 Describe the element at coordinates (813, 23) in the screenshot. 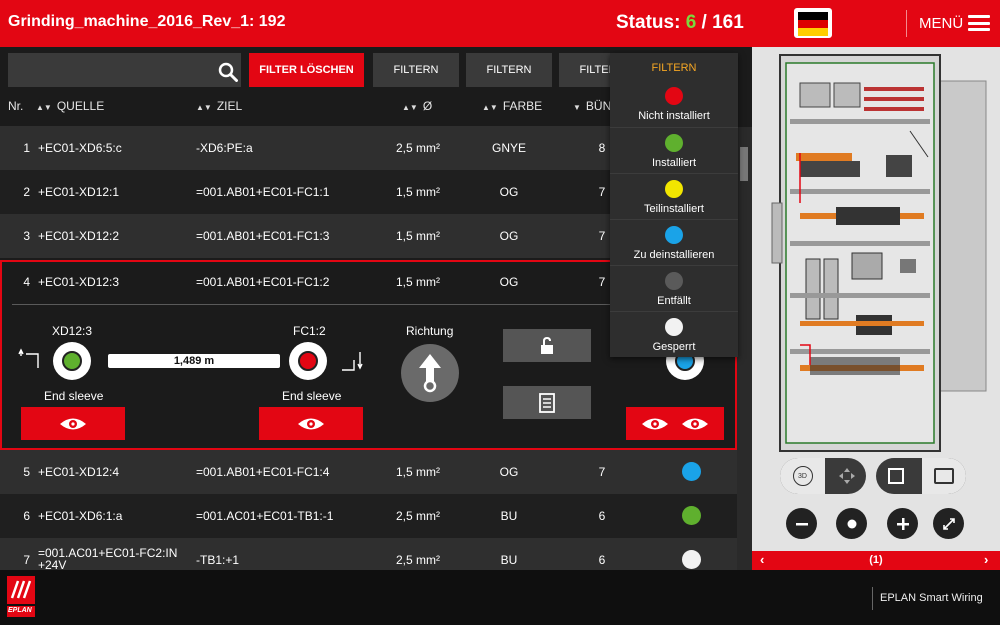

I see `language-german-flag-icon` at that location.